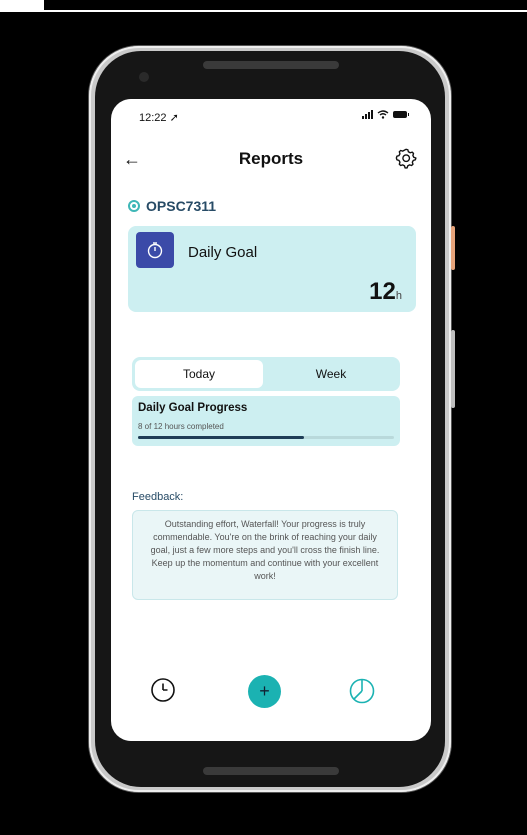  What do you see at coordinates (181, 426) in the screenshot?
I see `progress-subtitle: 8 of 12 hours completed` at bounding box center [181, 426].